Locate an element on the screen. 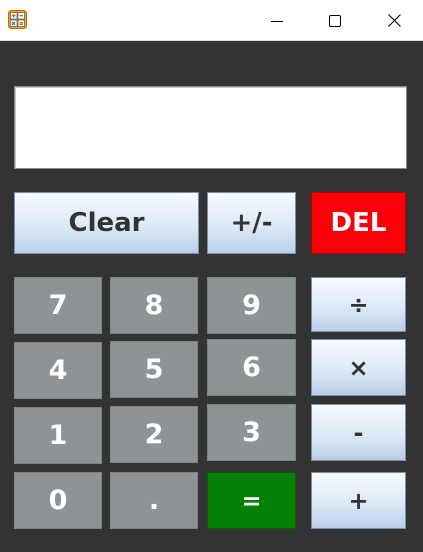  add-button: + is located at coordinates (358, 500).